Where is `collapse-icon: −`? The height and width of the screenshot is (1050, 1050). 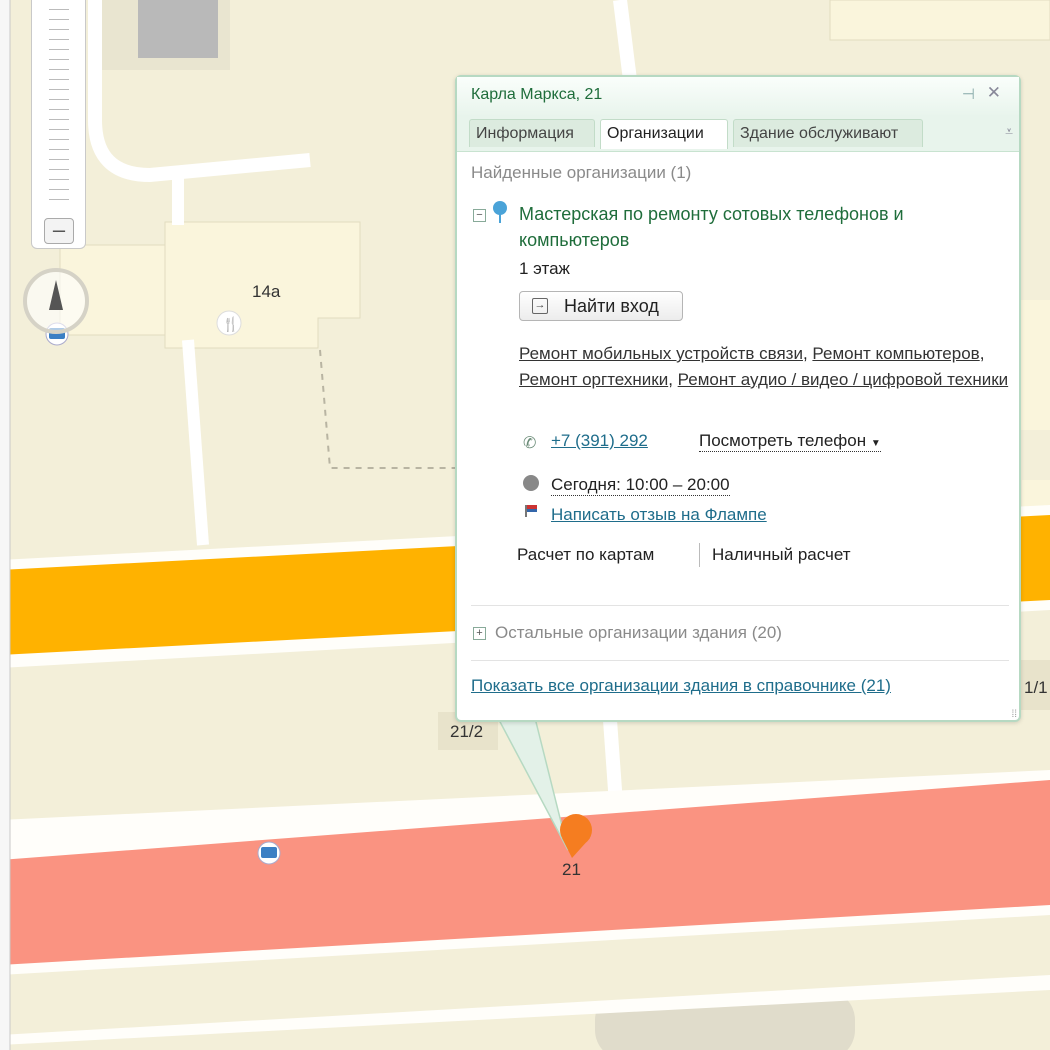 collapse-icon: − is located at coordinates (479, 215).